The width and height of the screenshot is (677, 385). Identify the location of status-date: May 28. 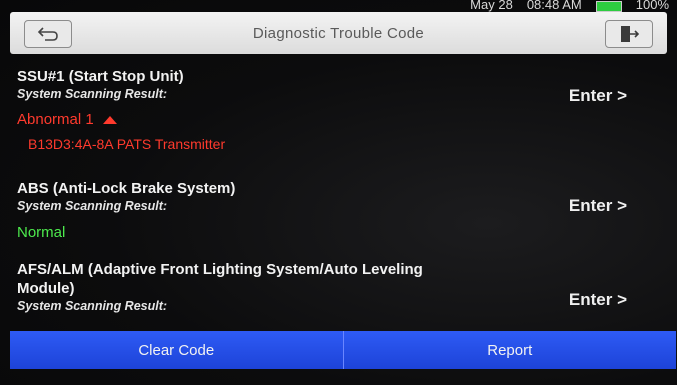
(491, 6).